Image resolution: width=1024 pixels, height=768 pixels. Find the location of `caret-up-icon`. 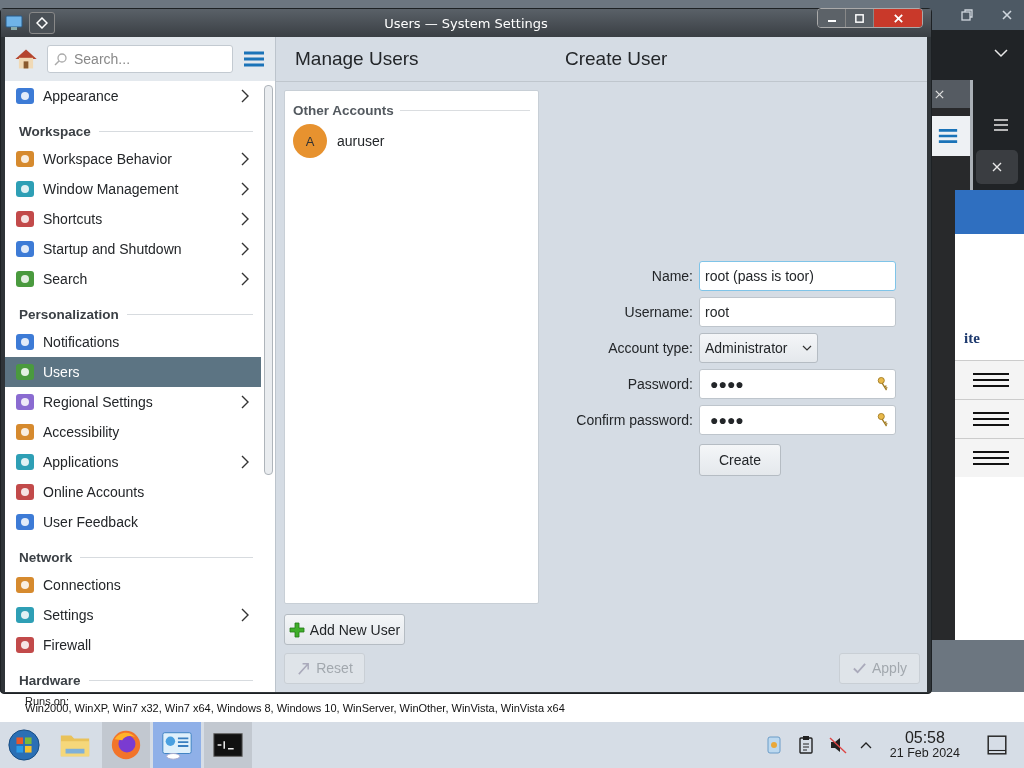

caret-up-icon is located at coordinates (865, 745).